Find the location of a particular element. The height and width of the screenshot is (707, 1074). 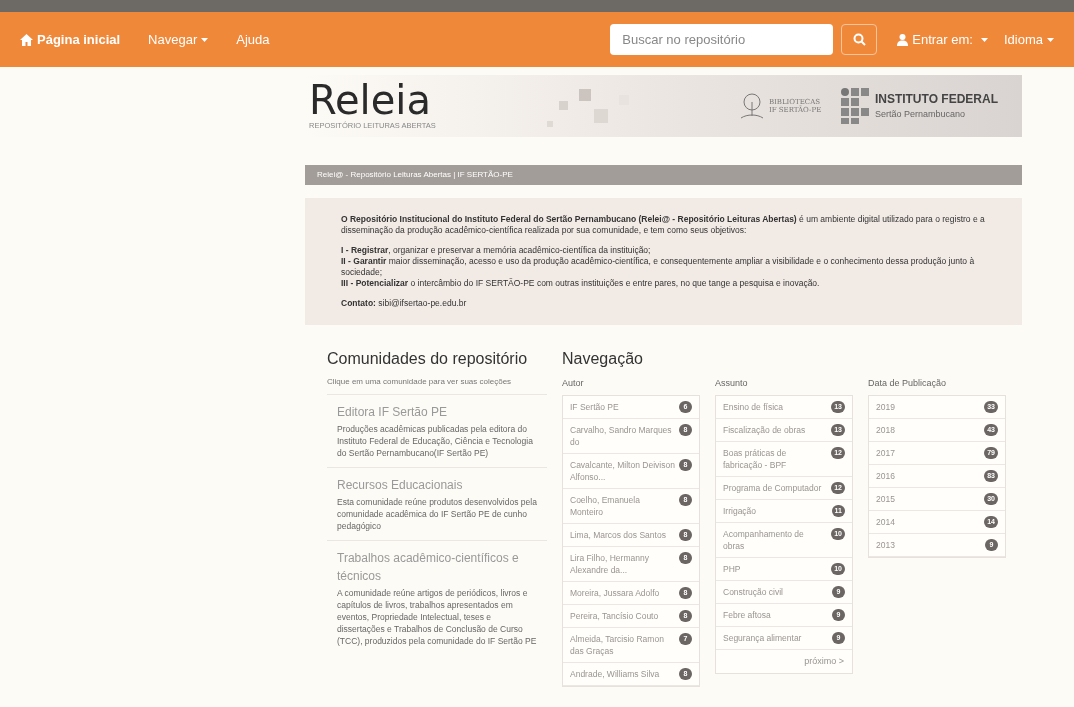

search-button is located at coordinates (859, 39).